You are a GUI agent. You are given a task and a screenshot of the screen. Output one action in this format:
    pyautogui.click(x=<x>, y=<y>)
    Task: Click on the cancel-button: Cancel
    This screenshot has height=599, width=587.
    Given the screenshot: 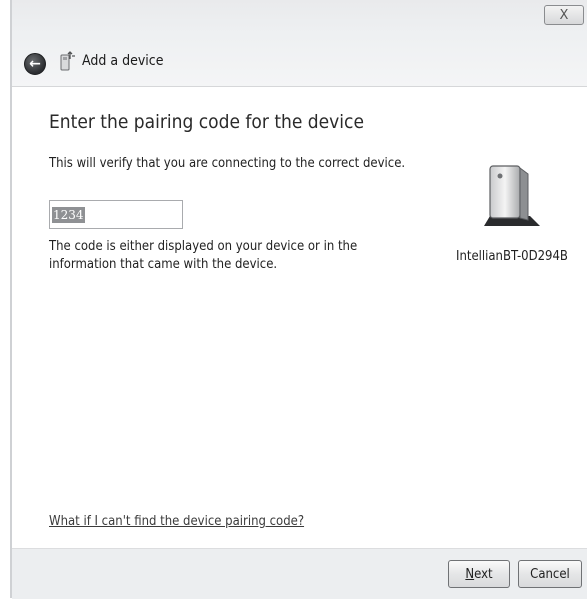 What is the action you would take?
    pyautogui.click(x=550, y=574)
    